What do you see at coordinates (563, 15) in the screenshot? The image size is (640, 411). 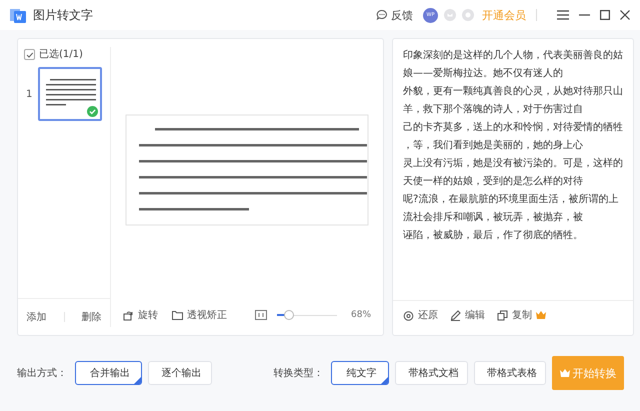 I see `menu-icon` at bounding box center [563, 15].